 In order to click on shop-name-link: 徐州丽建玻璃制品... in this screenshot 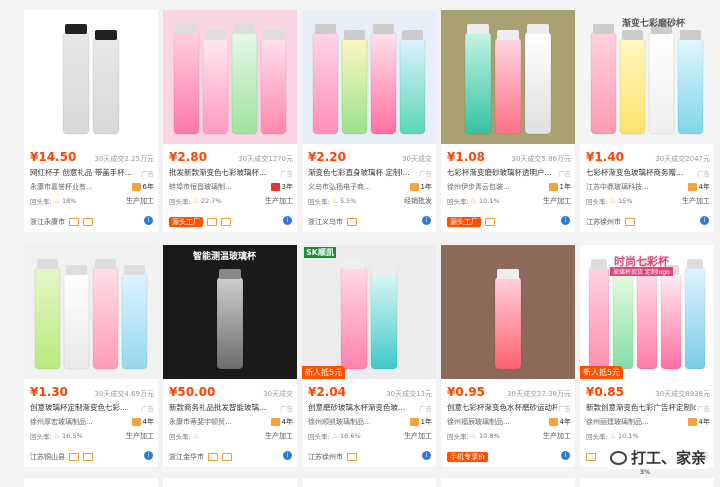, I will do `click(632, 422)`.